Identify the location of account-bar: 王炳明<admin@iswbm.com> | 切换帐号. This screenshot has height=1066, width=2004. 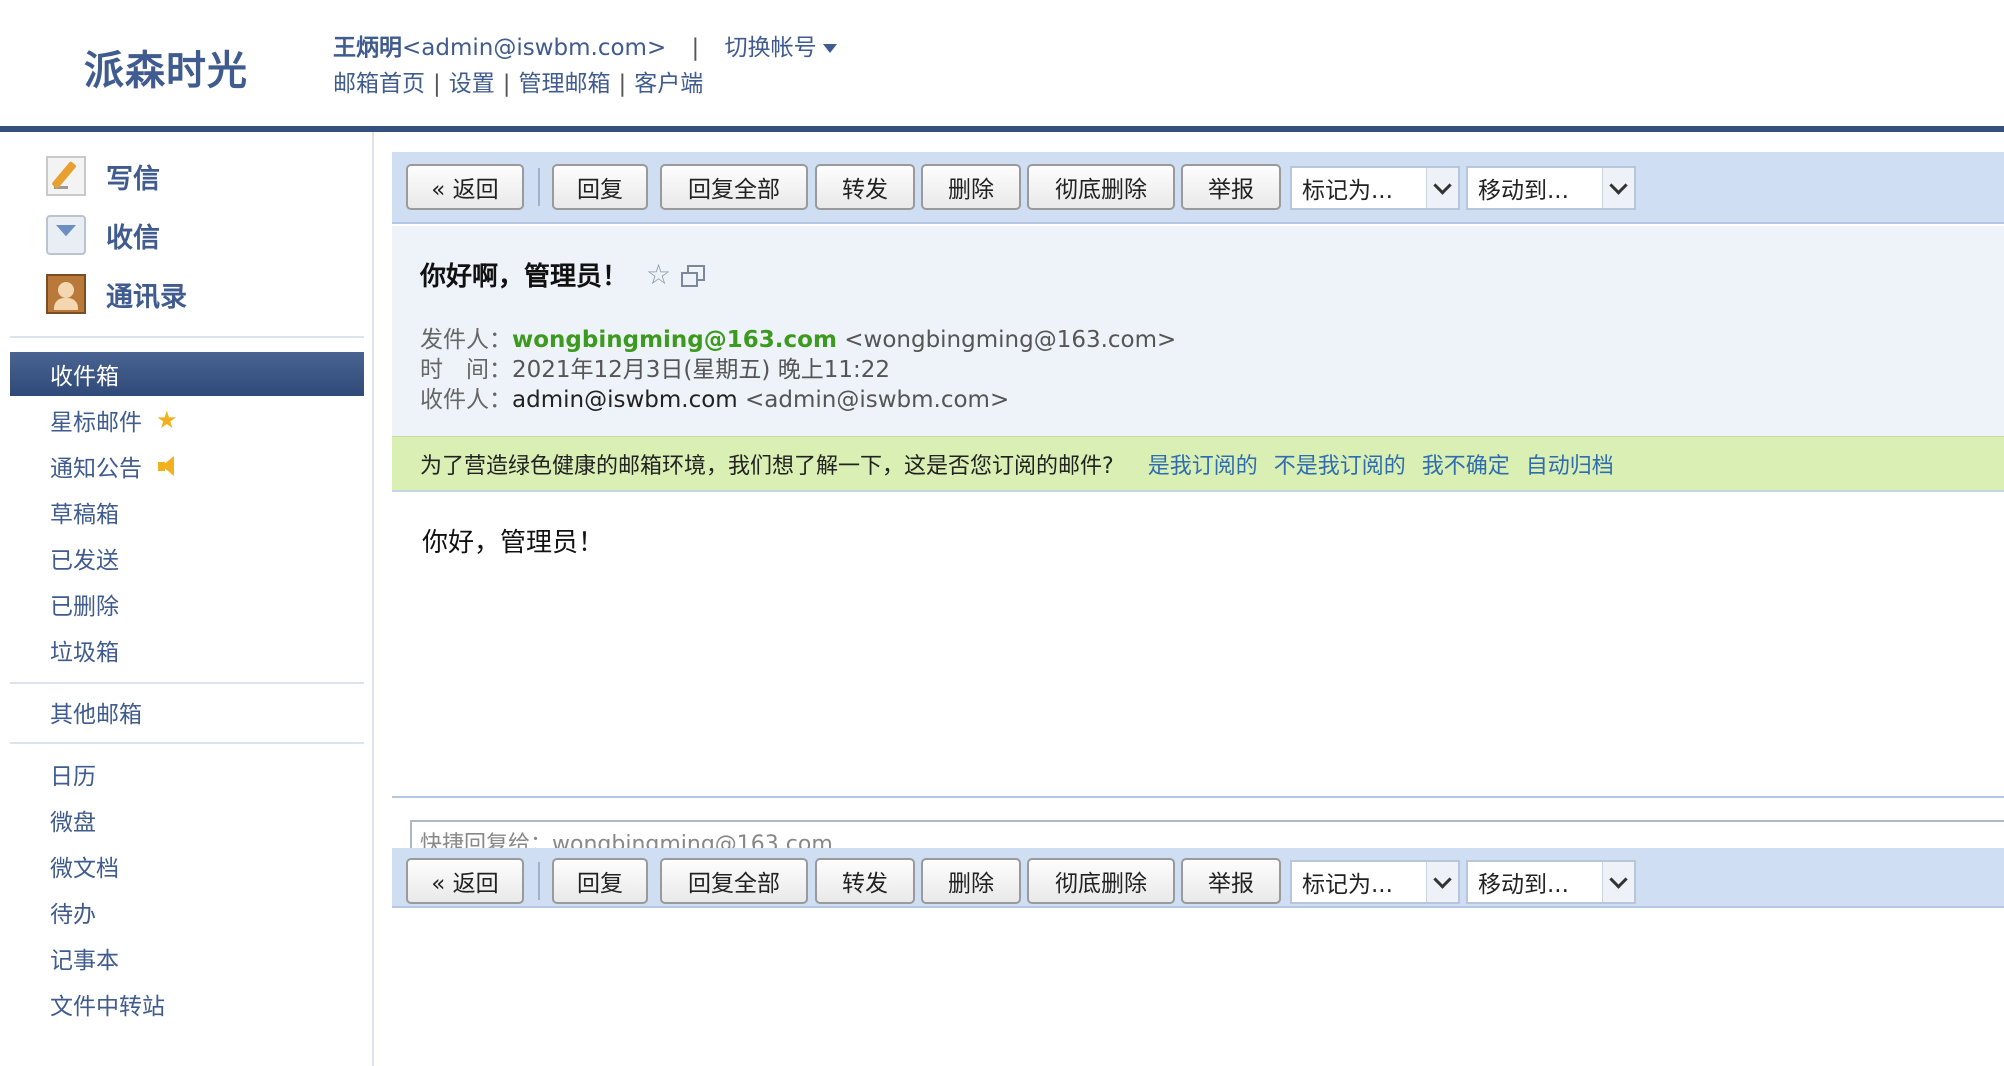
(585, 45).